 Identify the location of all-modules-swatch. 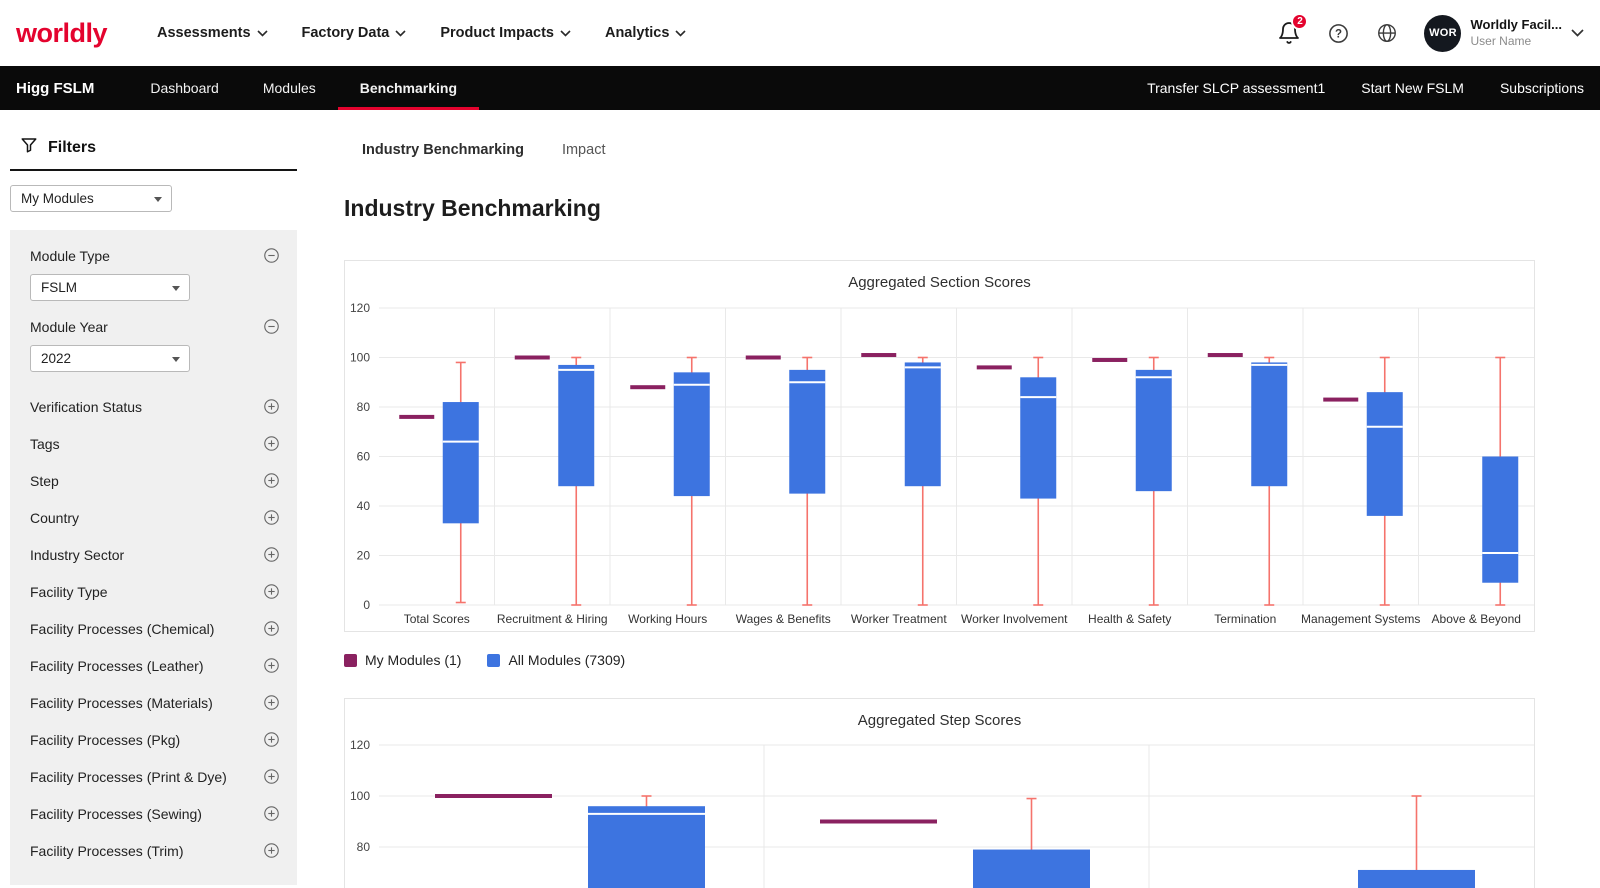
(494, 660).